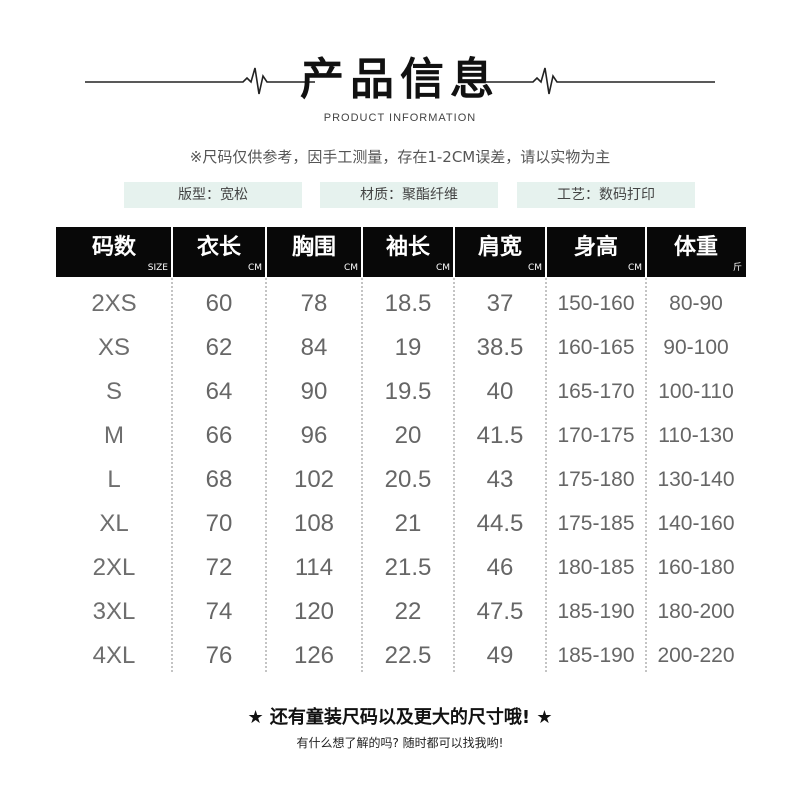 This screenshot has width=800, height=800. Describe the element at coordinates (114, 435) in the screenshot. I see `cell-size: M` at that location.